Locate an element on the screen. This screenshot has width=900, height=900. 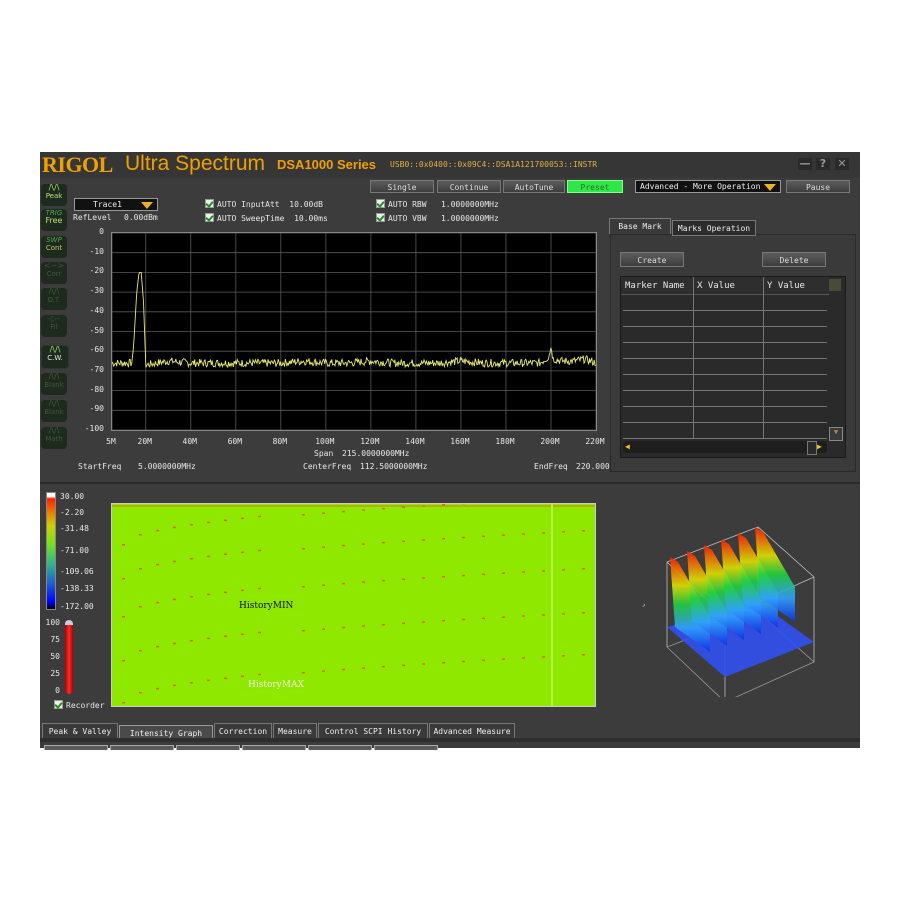
single-button: Single is located at coordinates (402, 186).